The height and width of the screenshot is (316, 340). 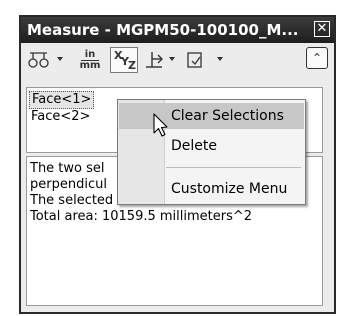 What do you see at coordinates (177, 60) in the screenshot?
I see `toolbar: in mm X Y Z ⌃` at bounding box center [177, 60].